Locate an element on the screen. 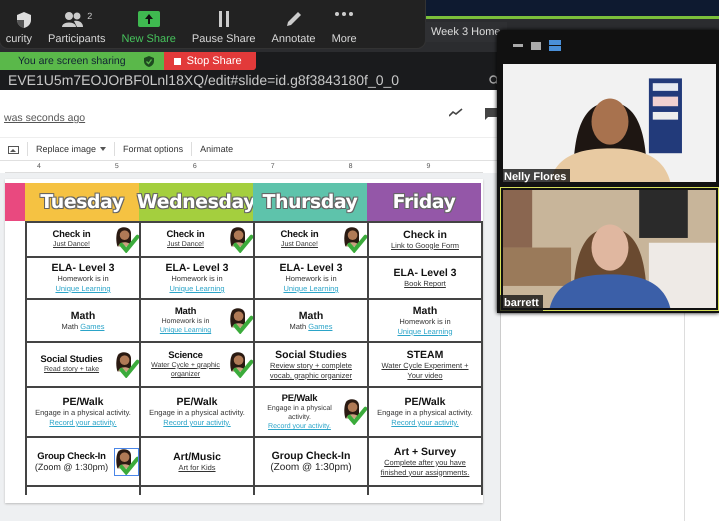 The image size is (719, 521). toolbar-button: More is located at coordinates (344, 24).